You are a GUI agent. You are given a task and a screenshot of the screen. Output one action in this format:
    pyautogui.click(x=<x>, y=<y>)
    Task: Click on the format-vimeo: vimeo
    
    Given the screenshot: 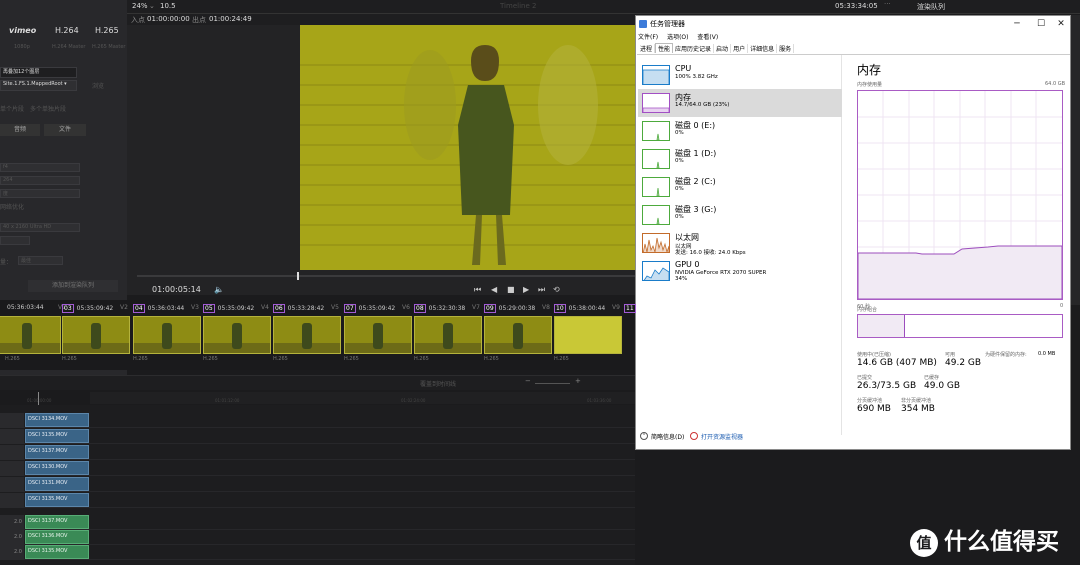 What is the action you would take?
    pyautogui.click(x=22, y=30)
    